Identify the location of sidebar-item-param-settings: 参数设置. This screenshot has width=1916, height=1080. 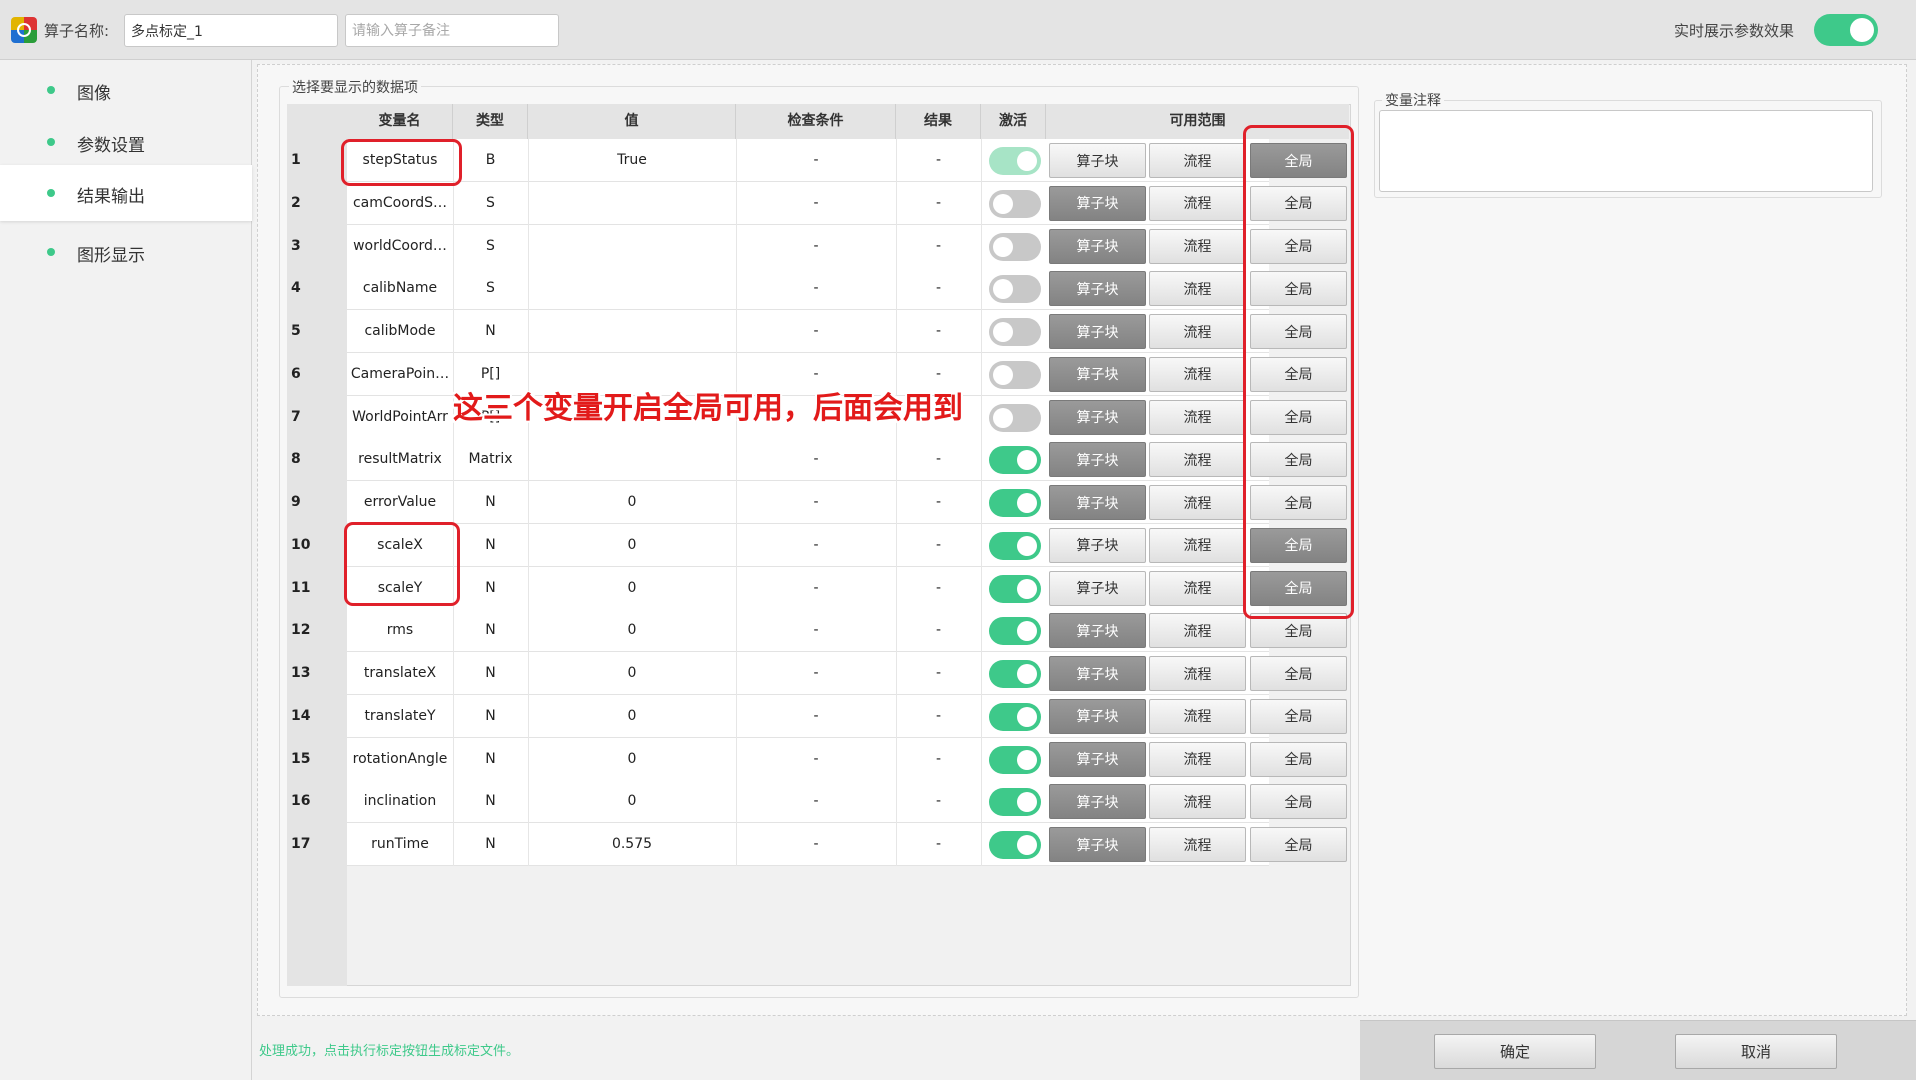
(126, 142).